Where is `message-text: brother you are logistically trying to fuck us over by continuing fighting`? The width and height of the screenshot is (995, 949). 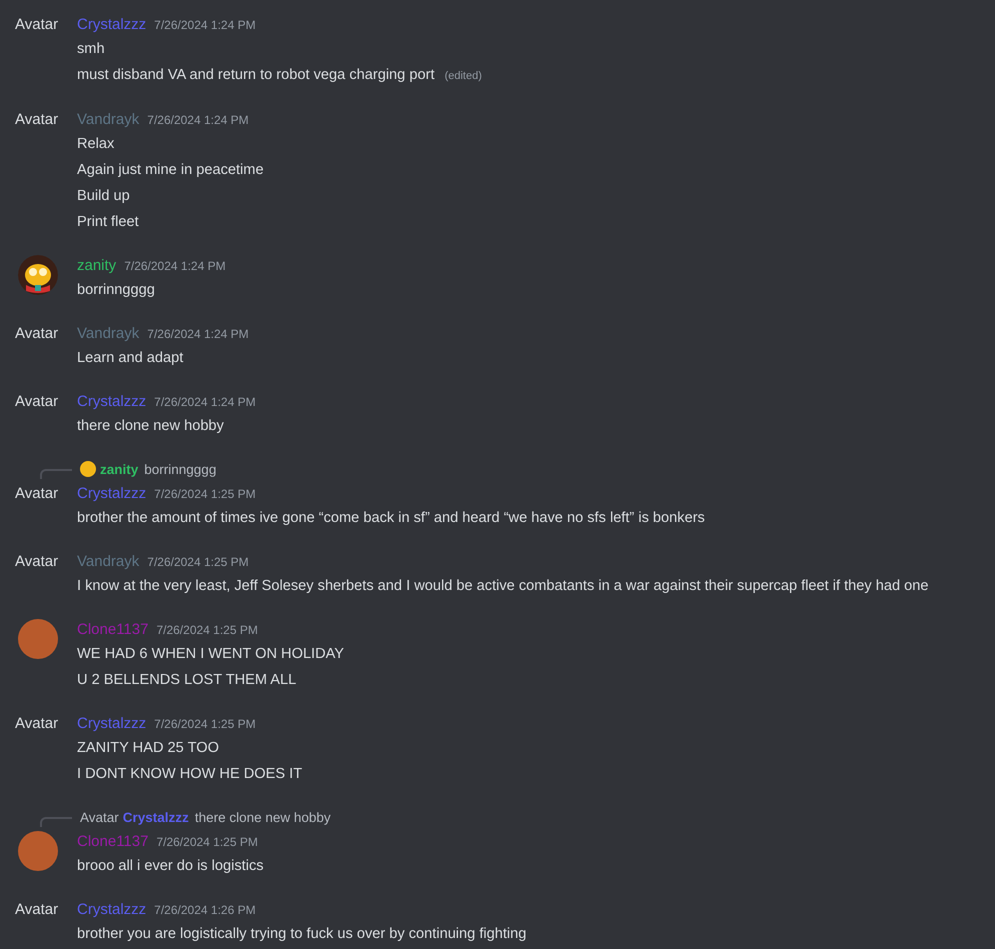 message-text: brother you are logistically trying to fuck us over by continuing fighting is located at coordinates (301, 934).